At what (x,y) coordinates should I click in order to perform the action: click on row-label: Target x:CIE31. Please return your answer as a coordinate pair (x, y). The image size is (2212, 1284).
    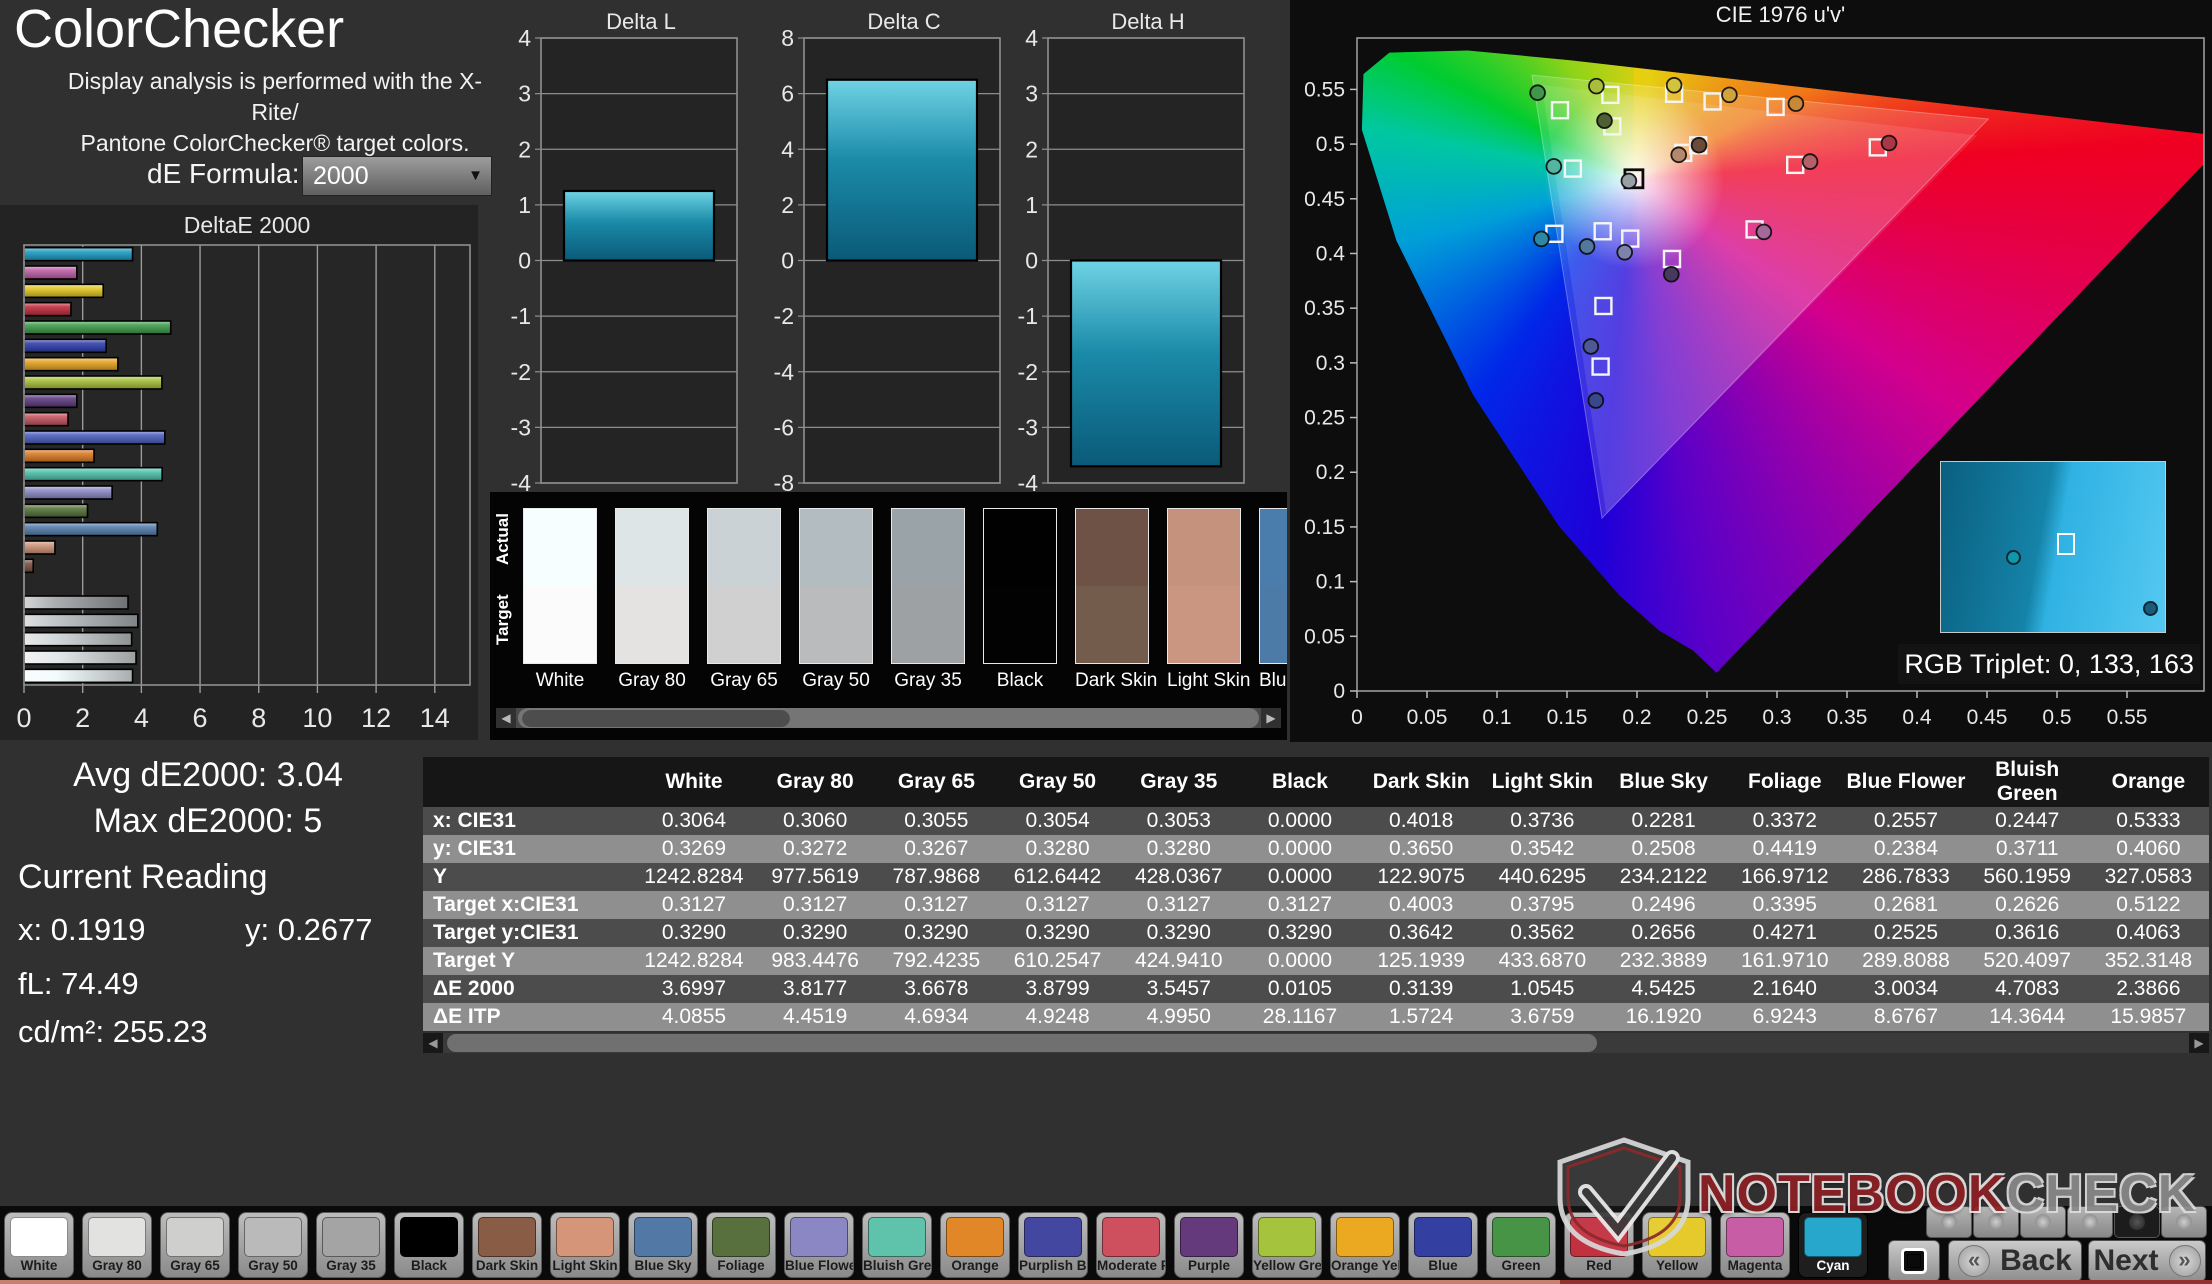
    Looking at the image, I should click on (528, 905).